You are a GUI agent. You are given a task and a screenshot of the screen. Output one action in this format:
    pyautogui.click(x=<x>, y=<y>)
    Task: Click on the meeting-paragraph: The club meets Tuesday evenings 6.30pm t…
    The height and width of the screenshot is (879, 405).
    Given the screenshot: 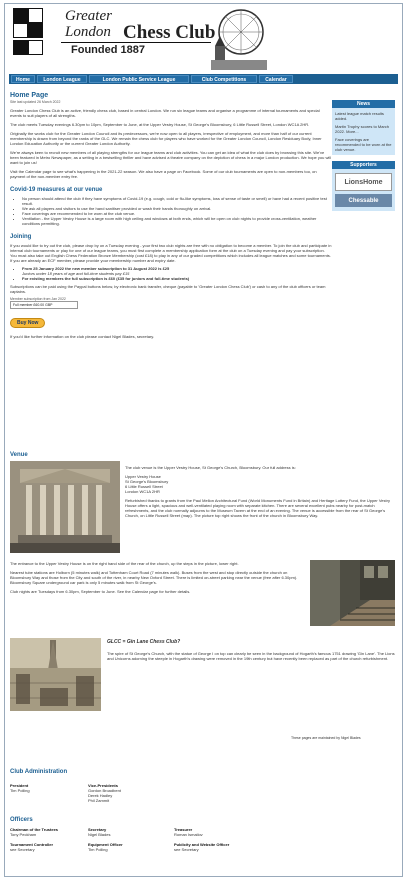 What is the action you would take?
    pyautogui.click(x=160, y=124)
    